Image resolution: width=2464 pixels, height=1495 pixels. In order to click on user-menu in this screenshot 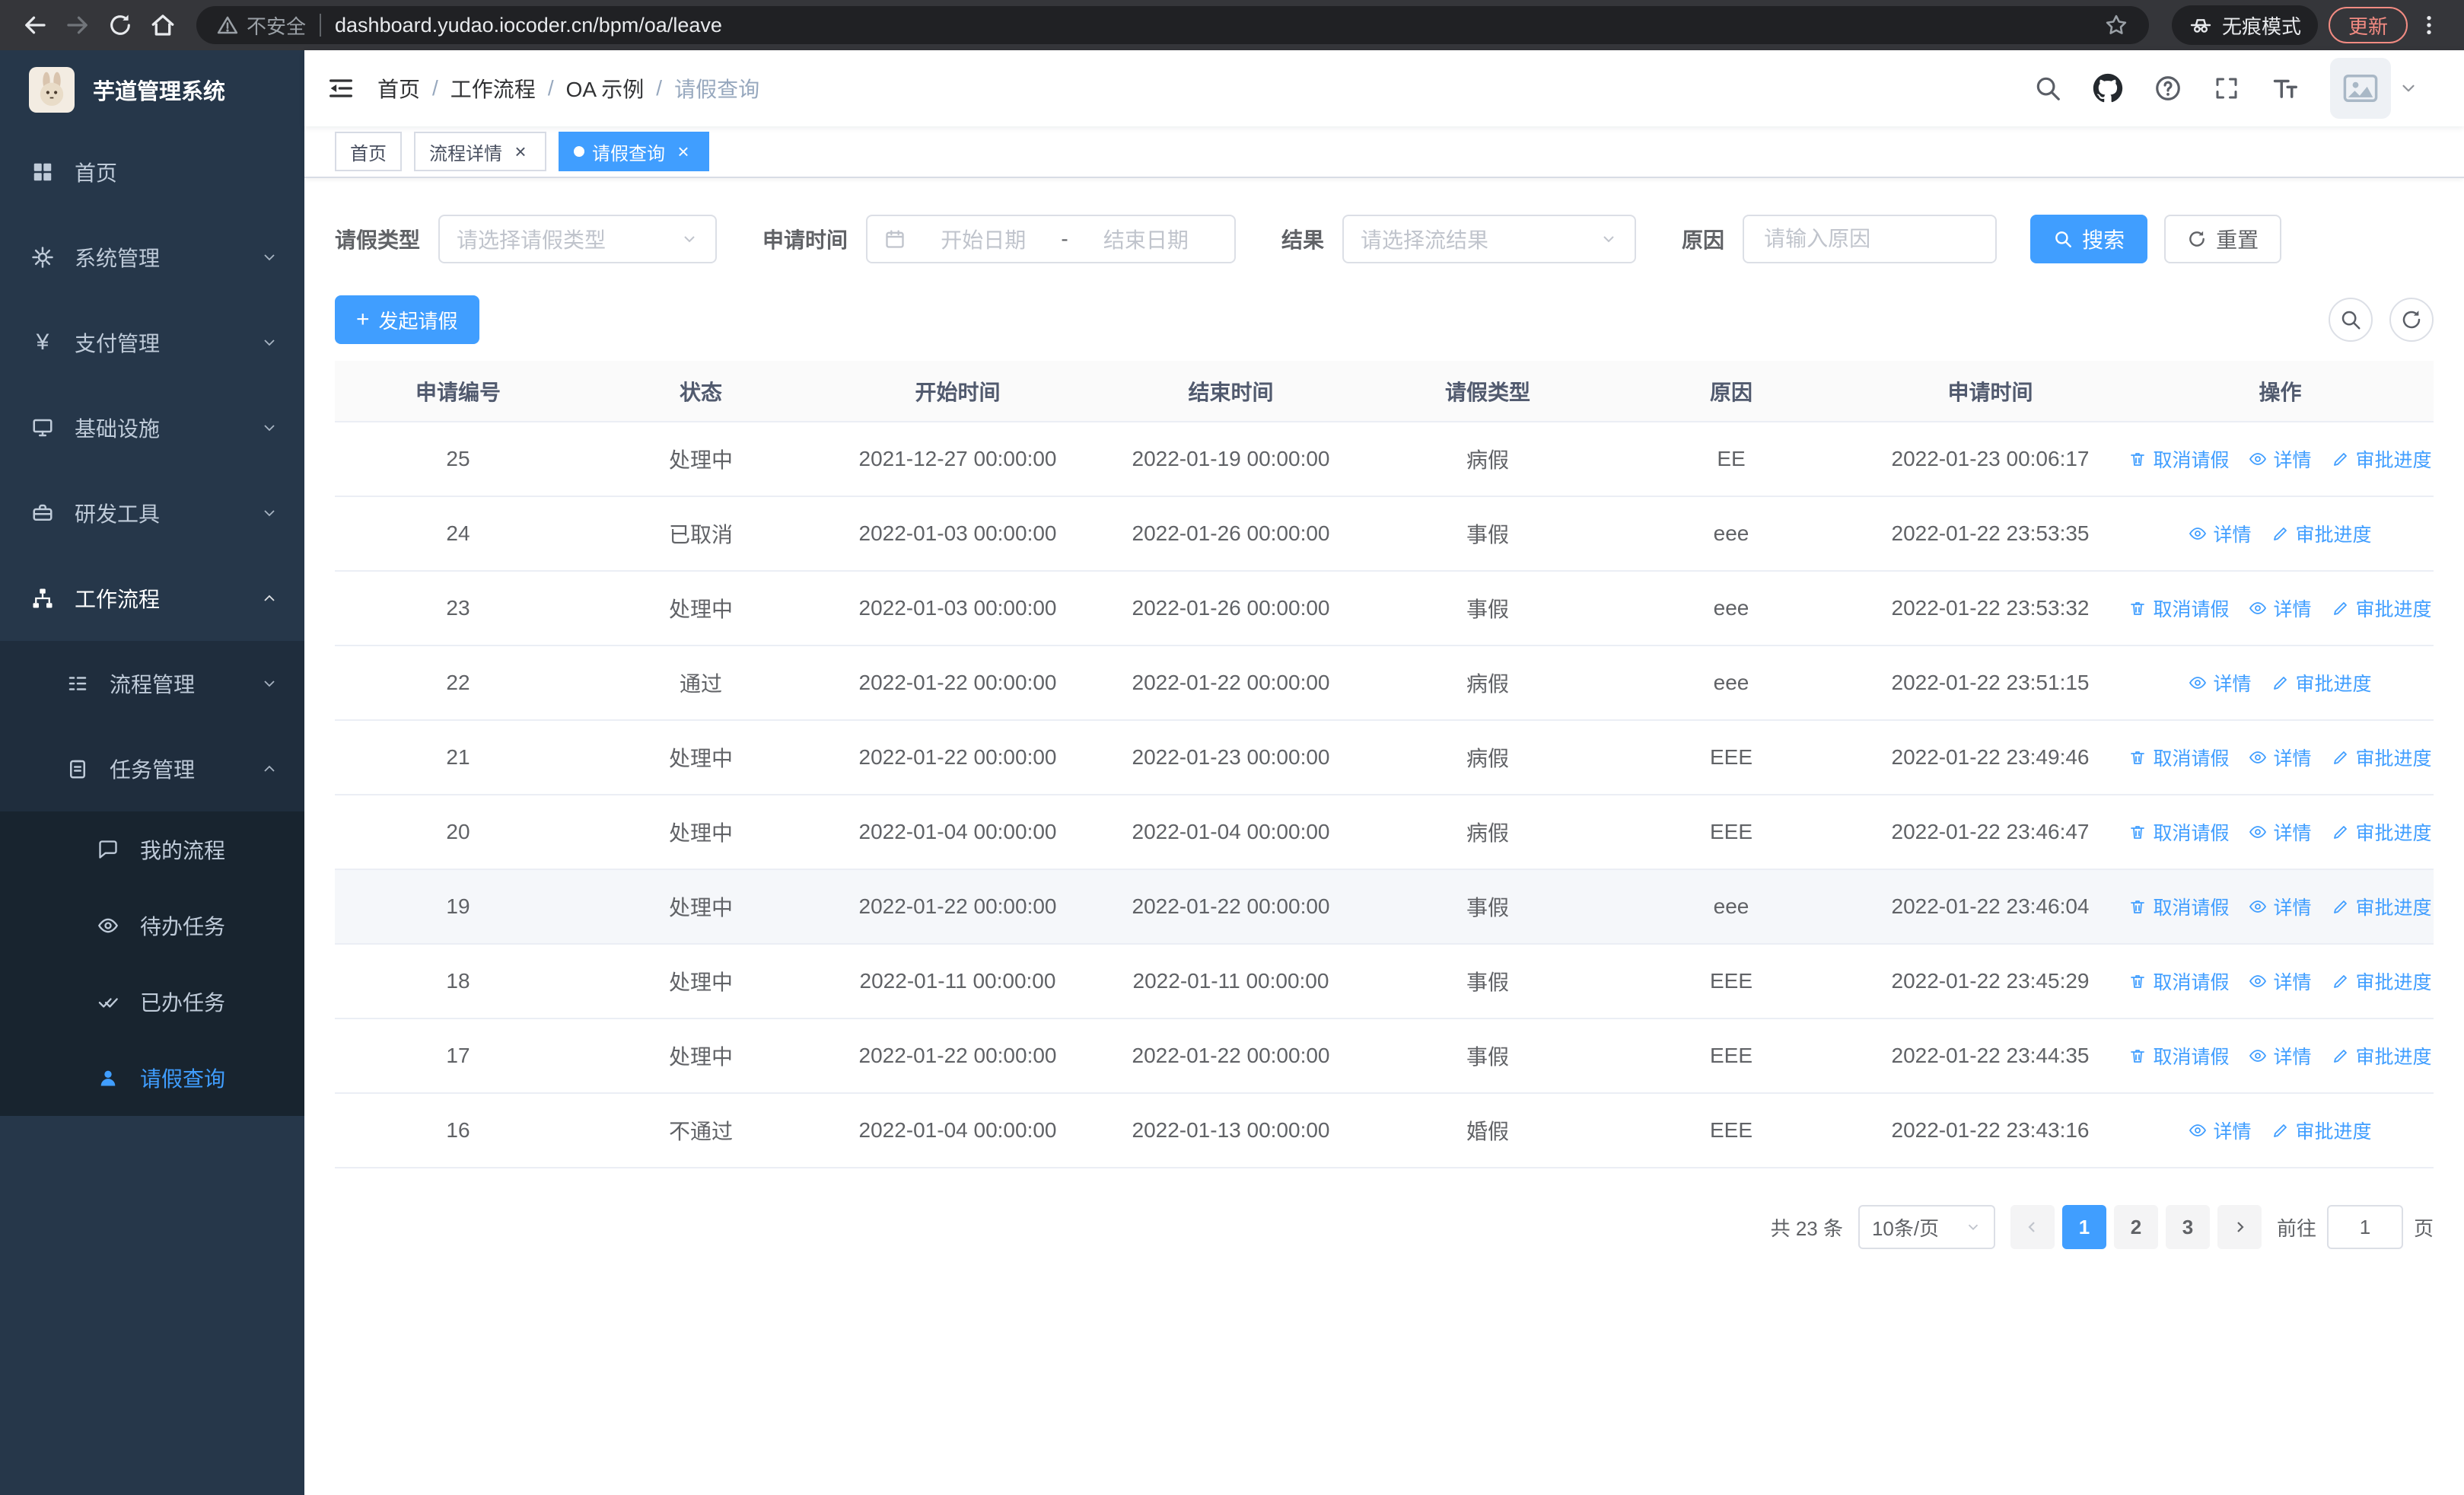, I will do `click(2374, 89)`.